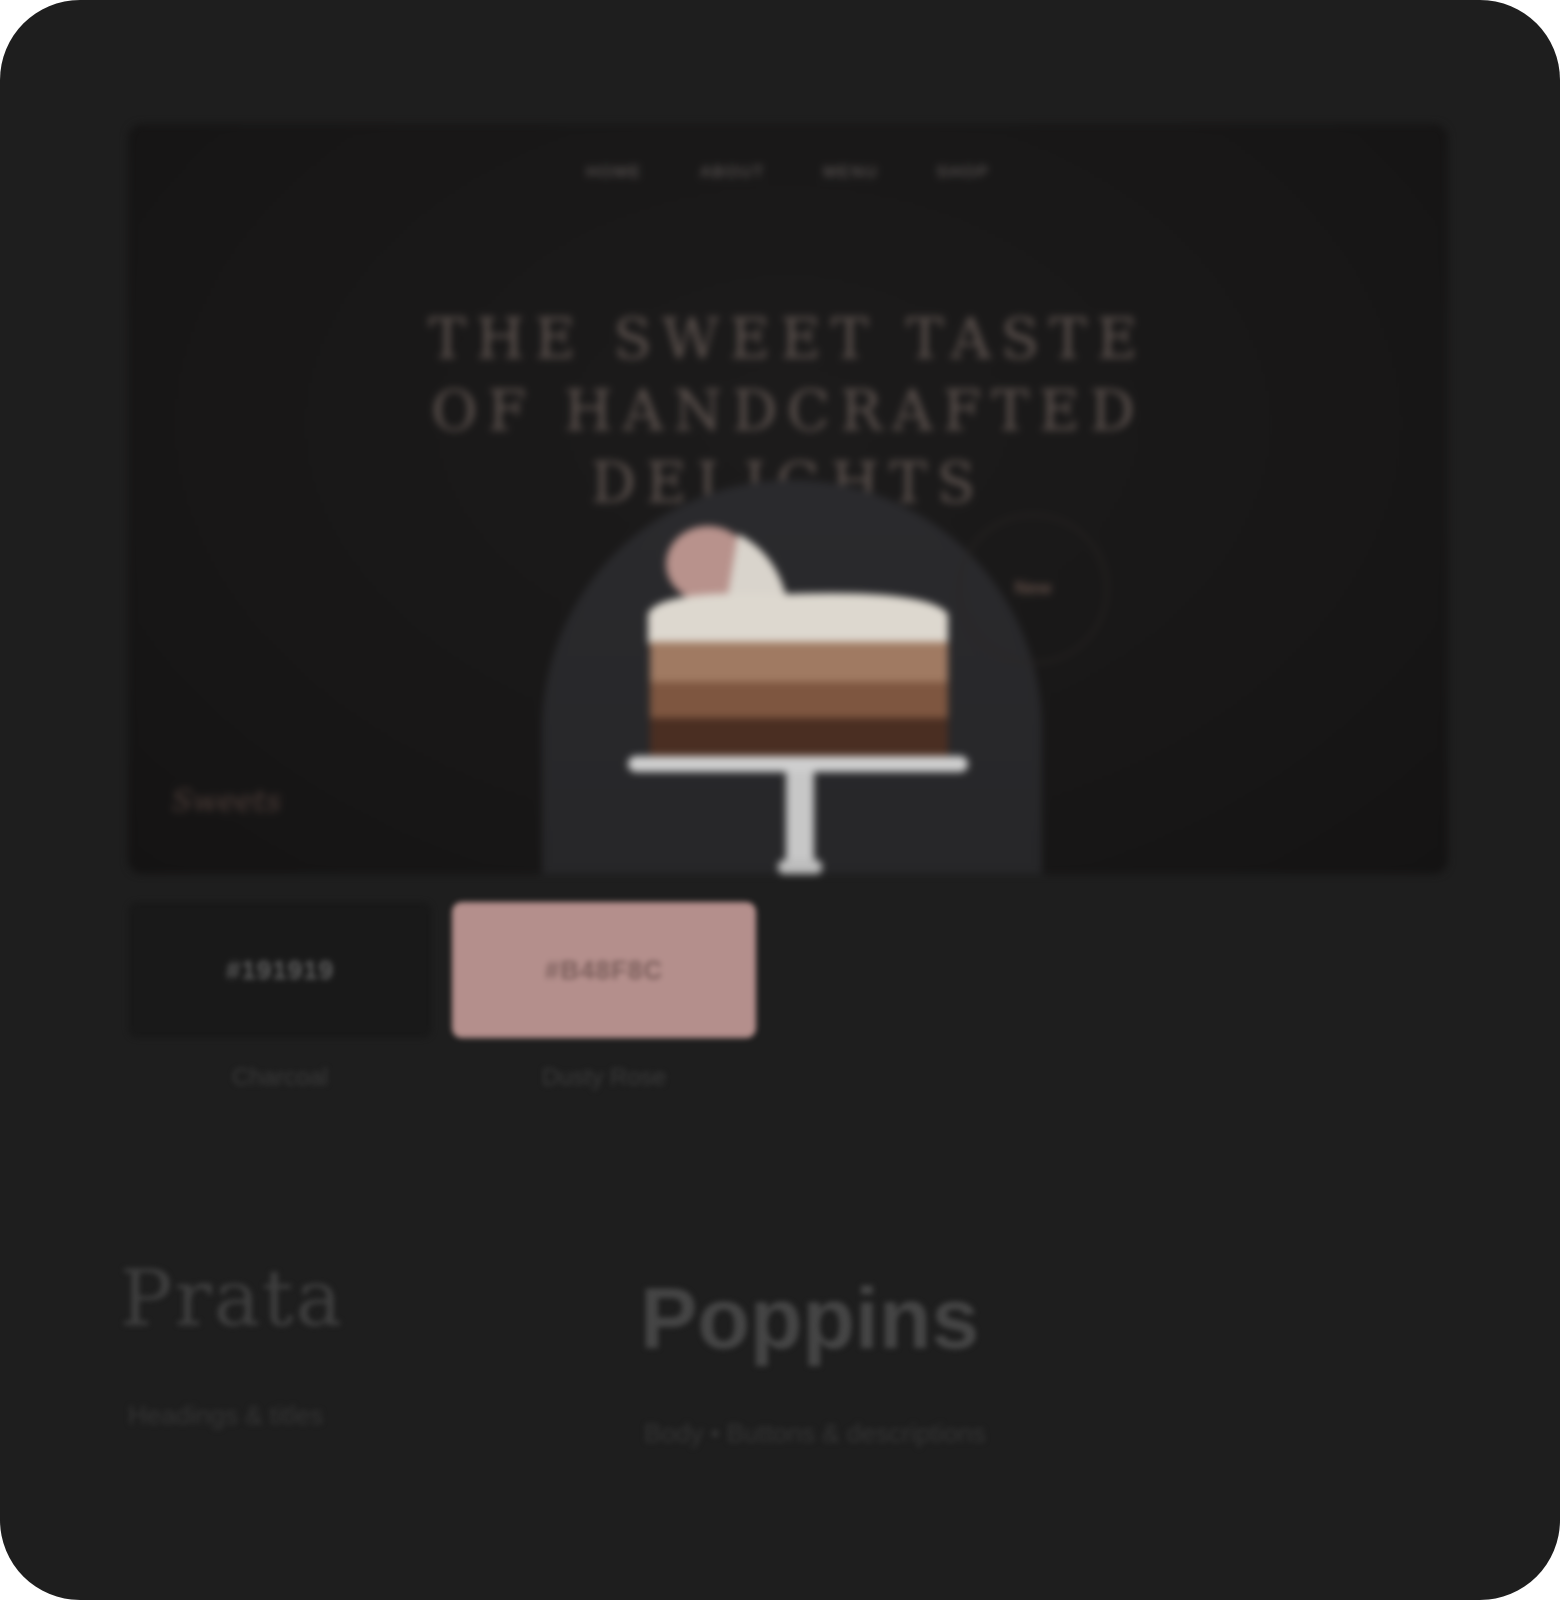 The image size is (1560, 1600). I want to click on heading-font-caption: Headings & titles, so click(226, 1415).